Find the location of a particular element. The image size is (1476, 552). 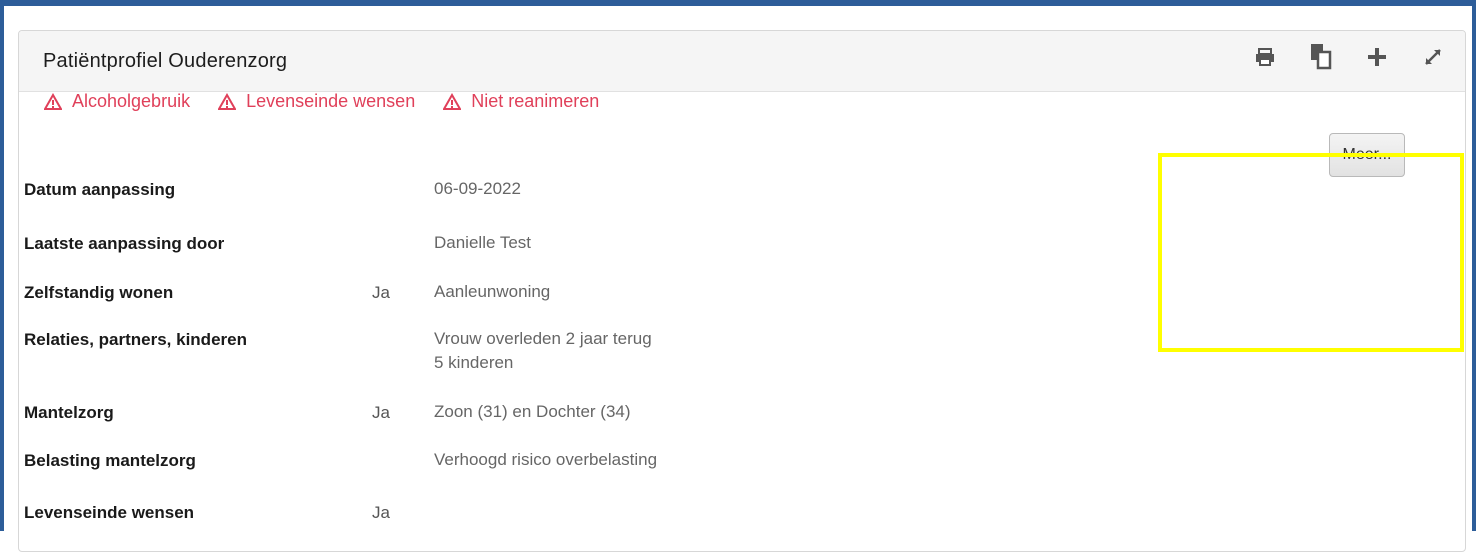

alert-label: Levenseinde wensen is located at coordinates (331, 101).